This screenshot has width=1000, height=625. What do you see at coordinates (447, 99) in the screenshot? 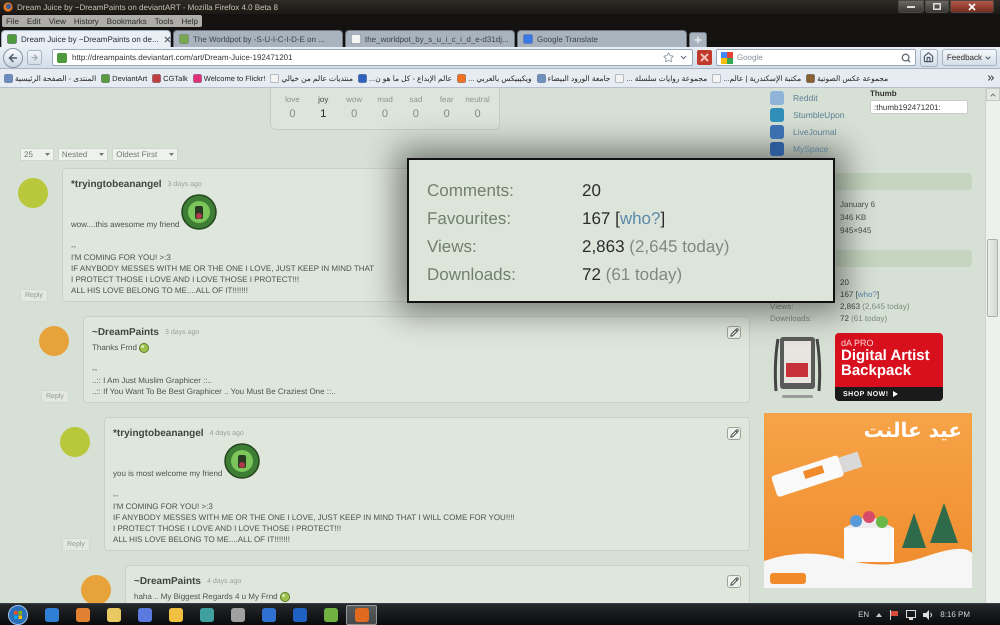
I see `mood-label: fear` at bounding box center [447, 99].